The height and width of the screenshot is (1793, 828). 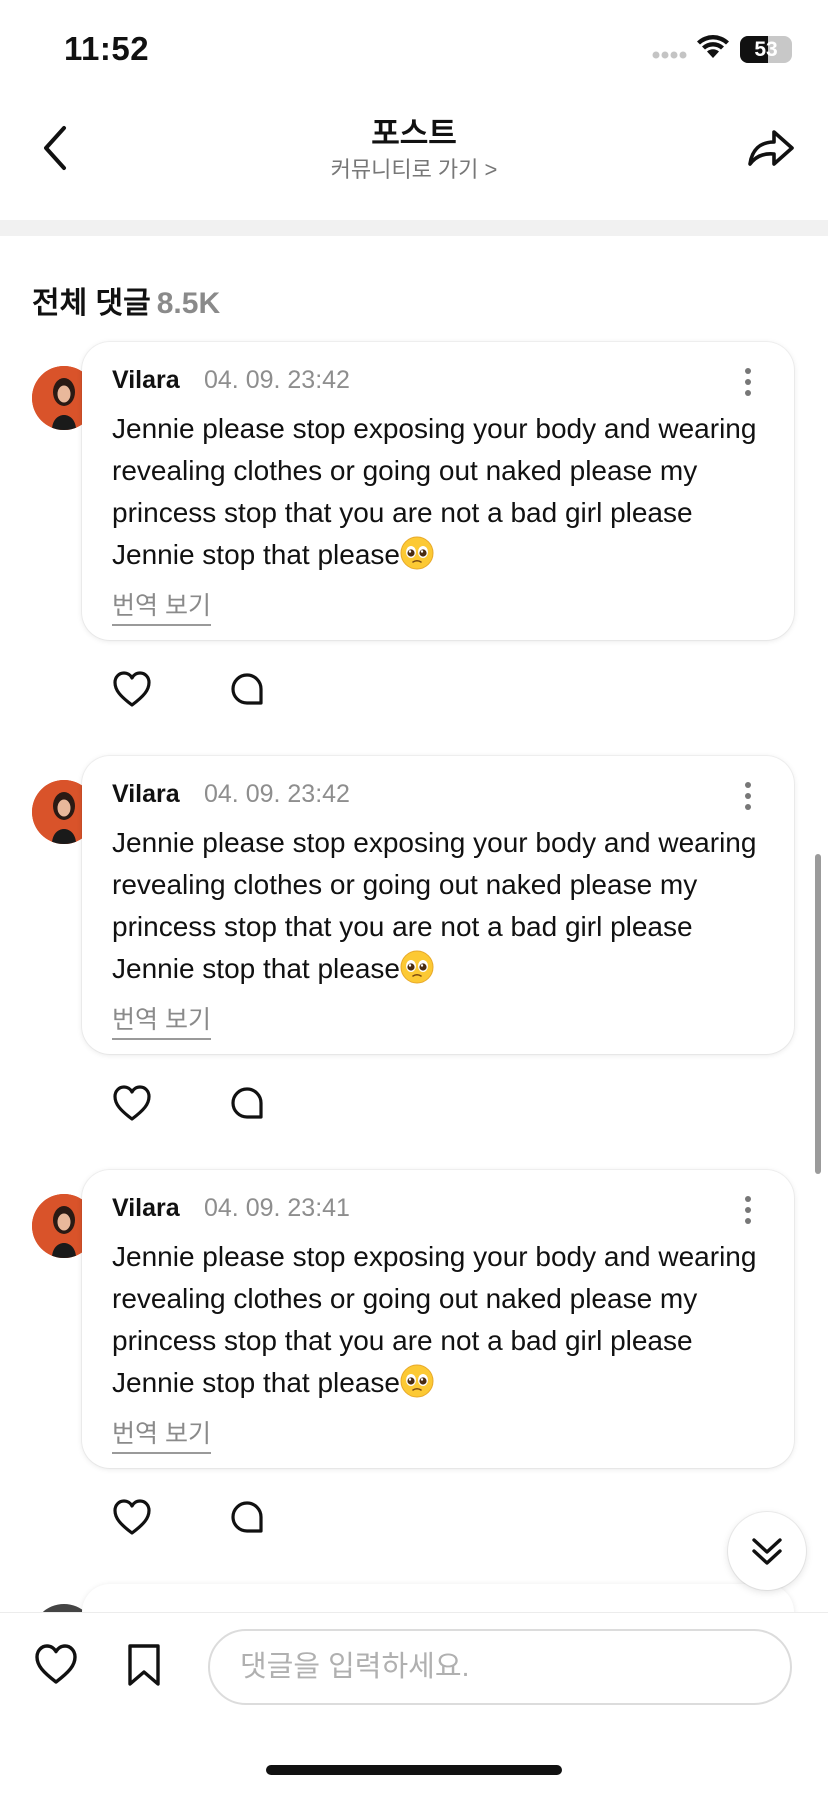 What do you see at coordinates (107, 48) in the screenshot?
I see `status-time: 11:52` at bounding box center [107, 48].